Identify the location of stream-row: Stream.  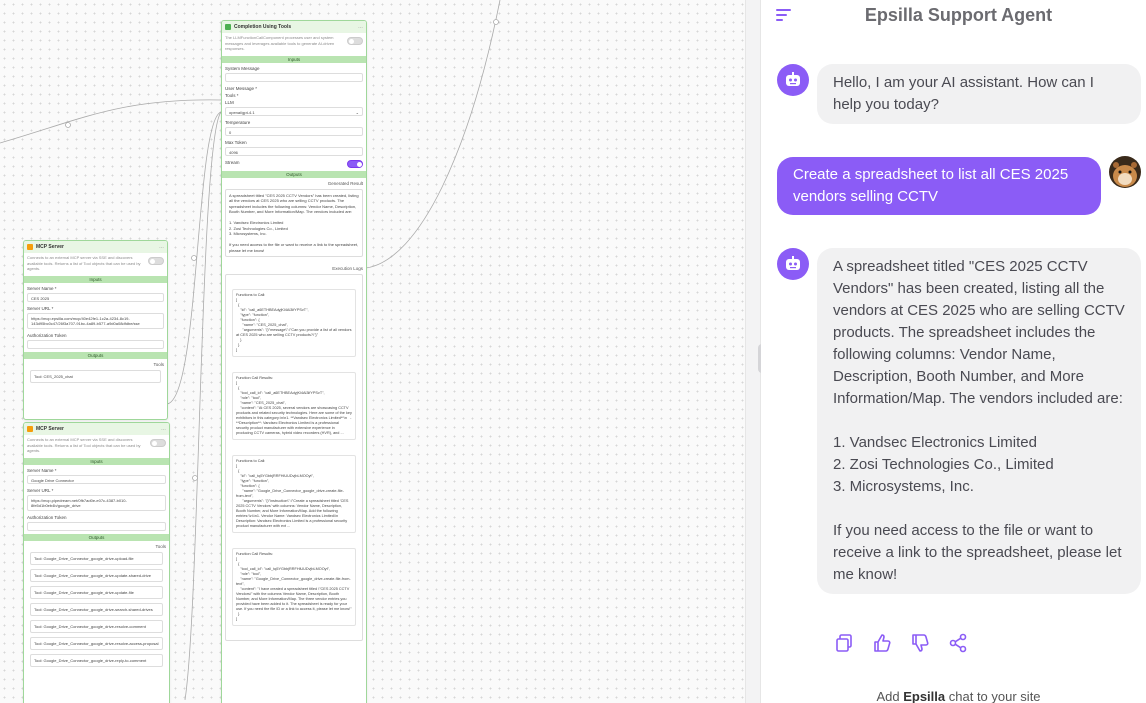
(294, 164).